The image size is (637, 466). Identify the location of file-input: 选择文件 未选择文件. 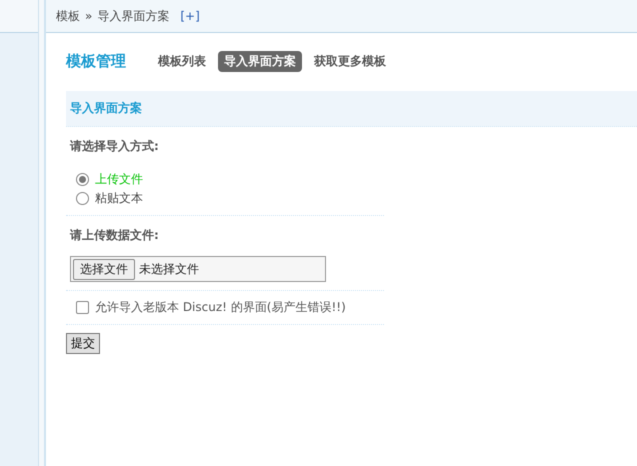
(198, 269).